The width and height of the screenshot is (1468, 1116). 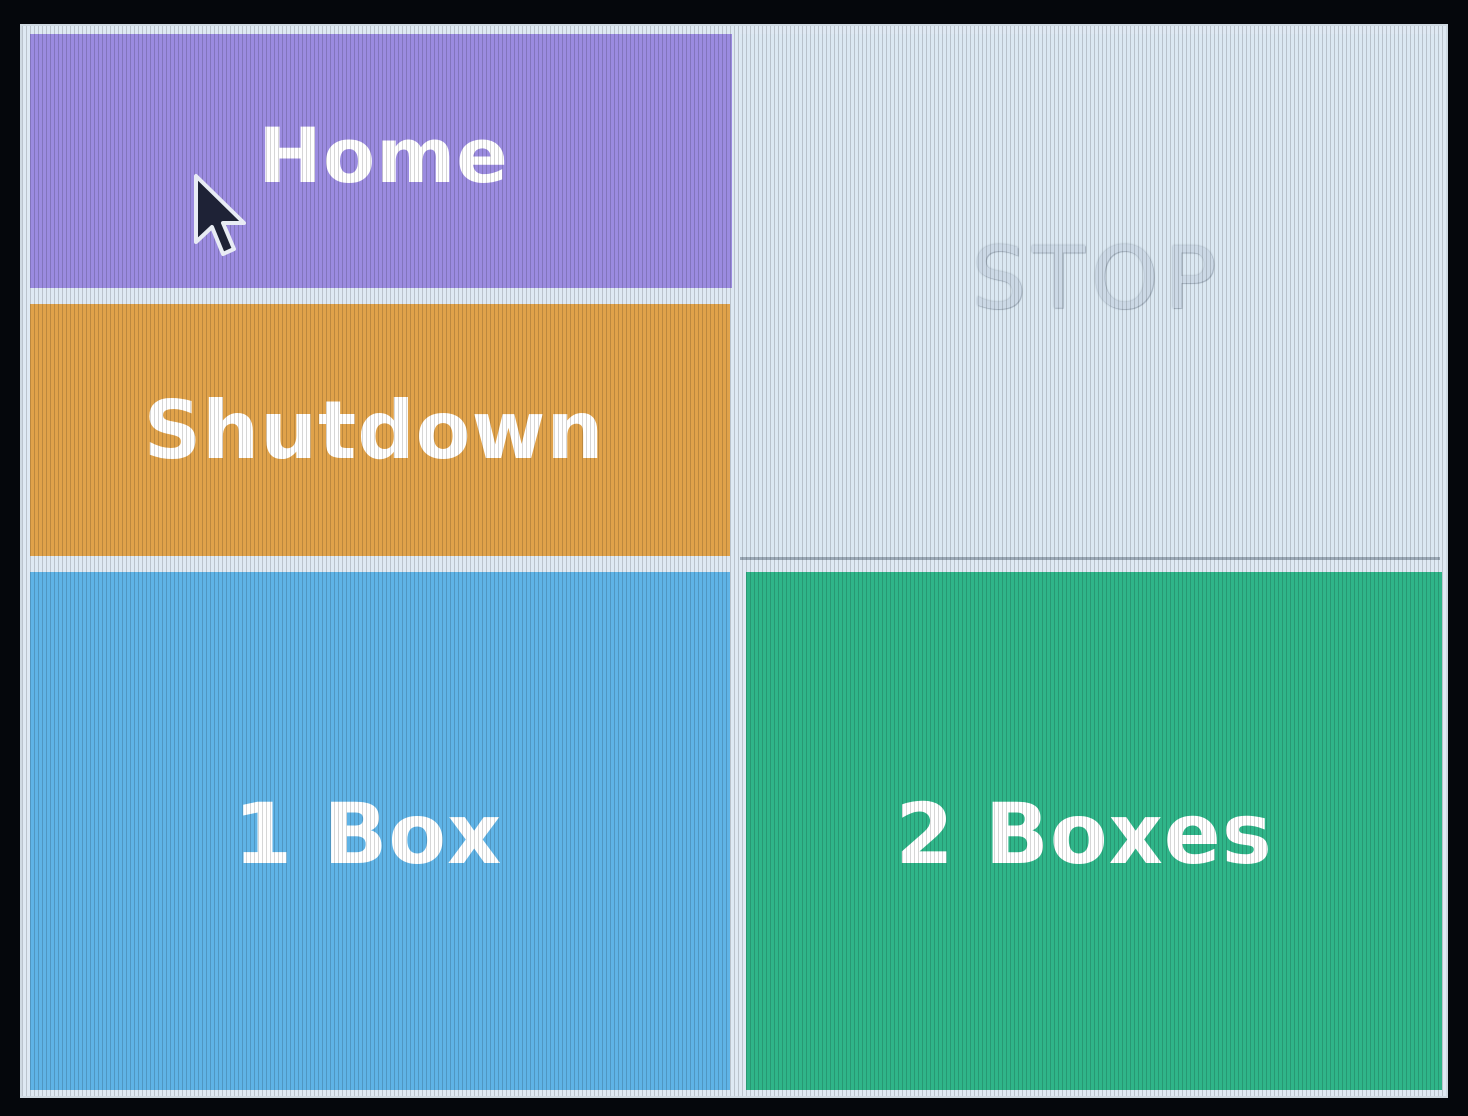 I want to click on home-button: Home, so click(x=381, y=161).